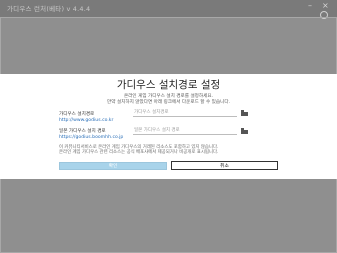 The width and height of the screenshot is (337, 253). What do you see at coordinates (82, 131) in the screenshot?
I see `jp-install-path-label: 일본 가디우스 설치 경로` at bounding box center [82, 131].